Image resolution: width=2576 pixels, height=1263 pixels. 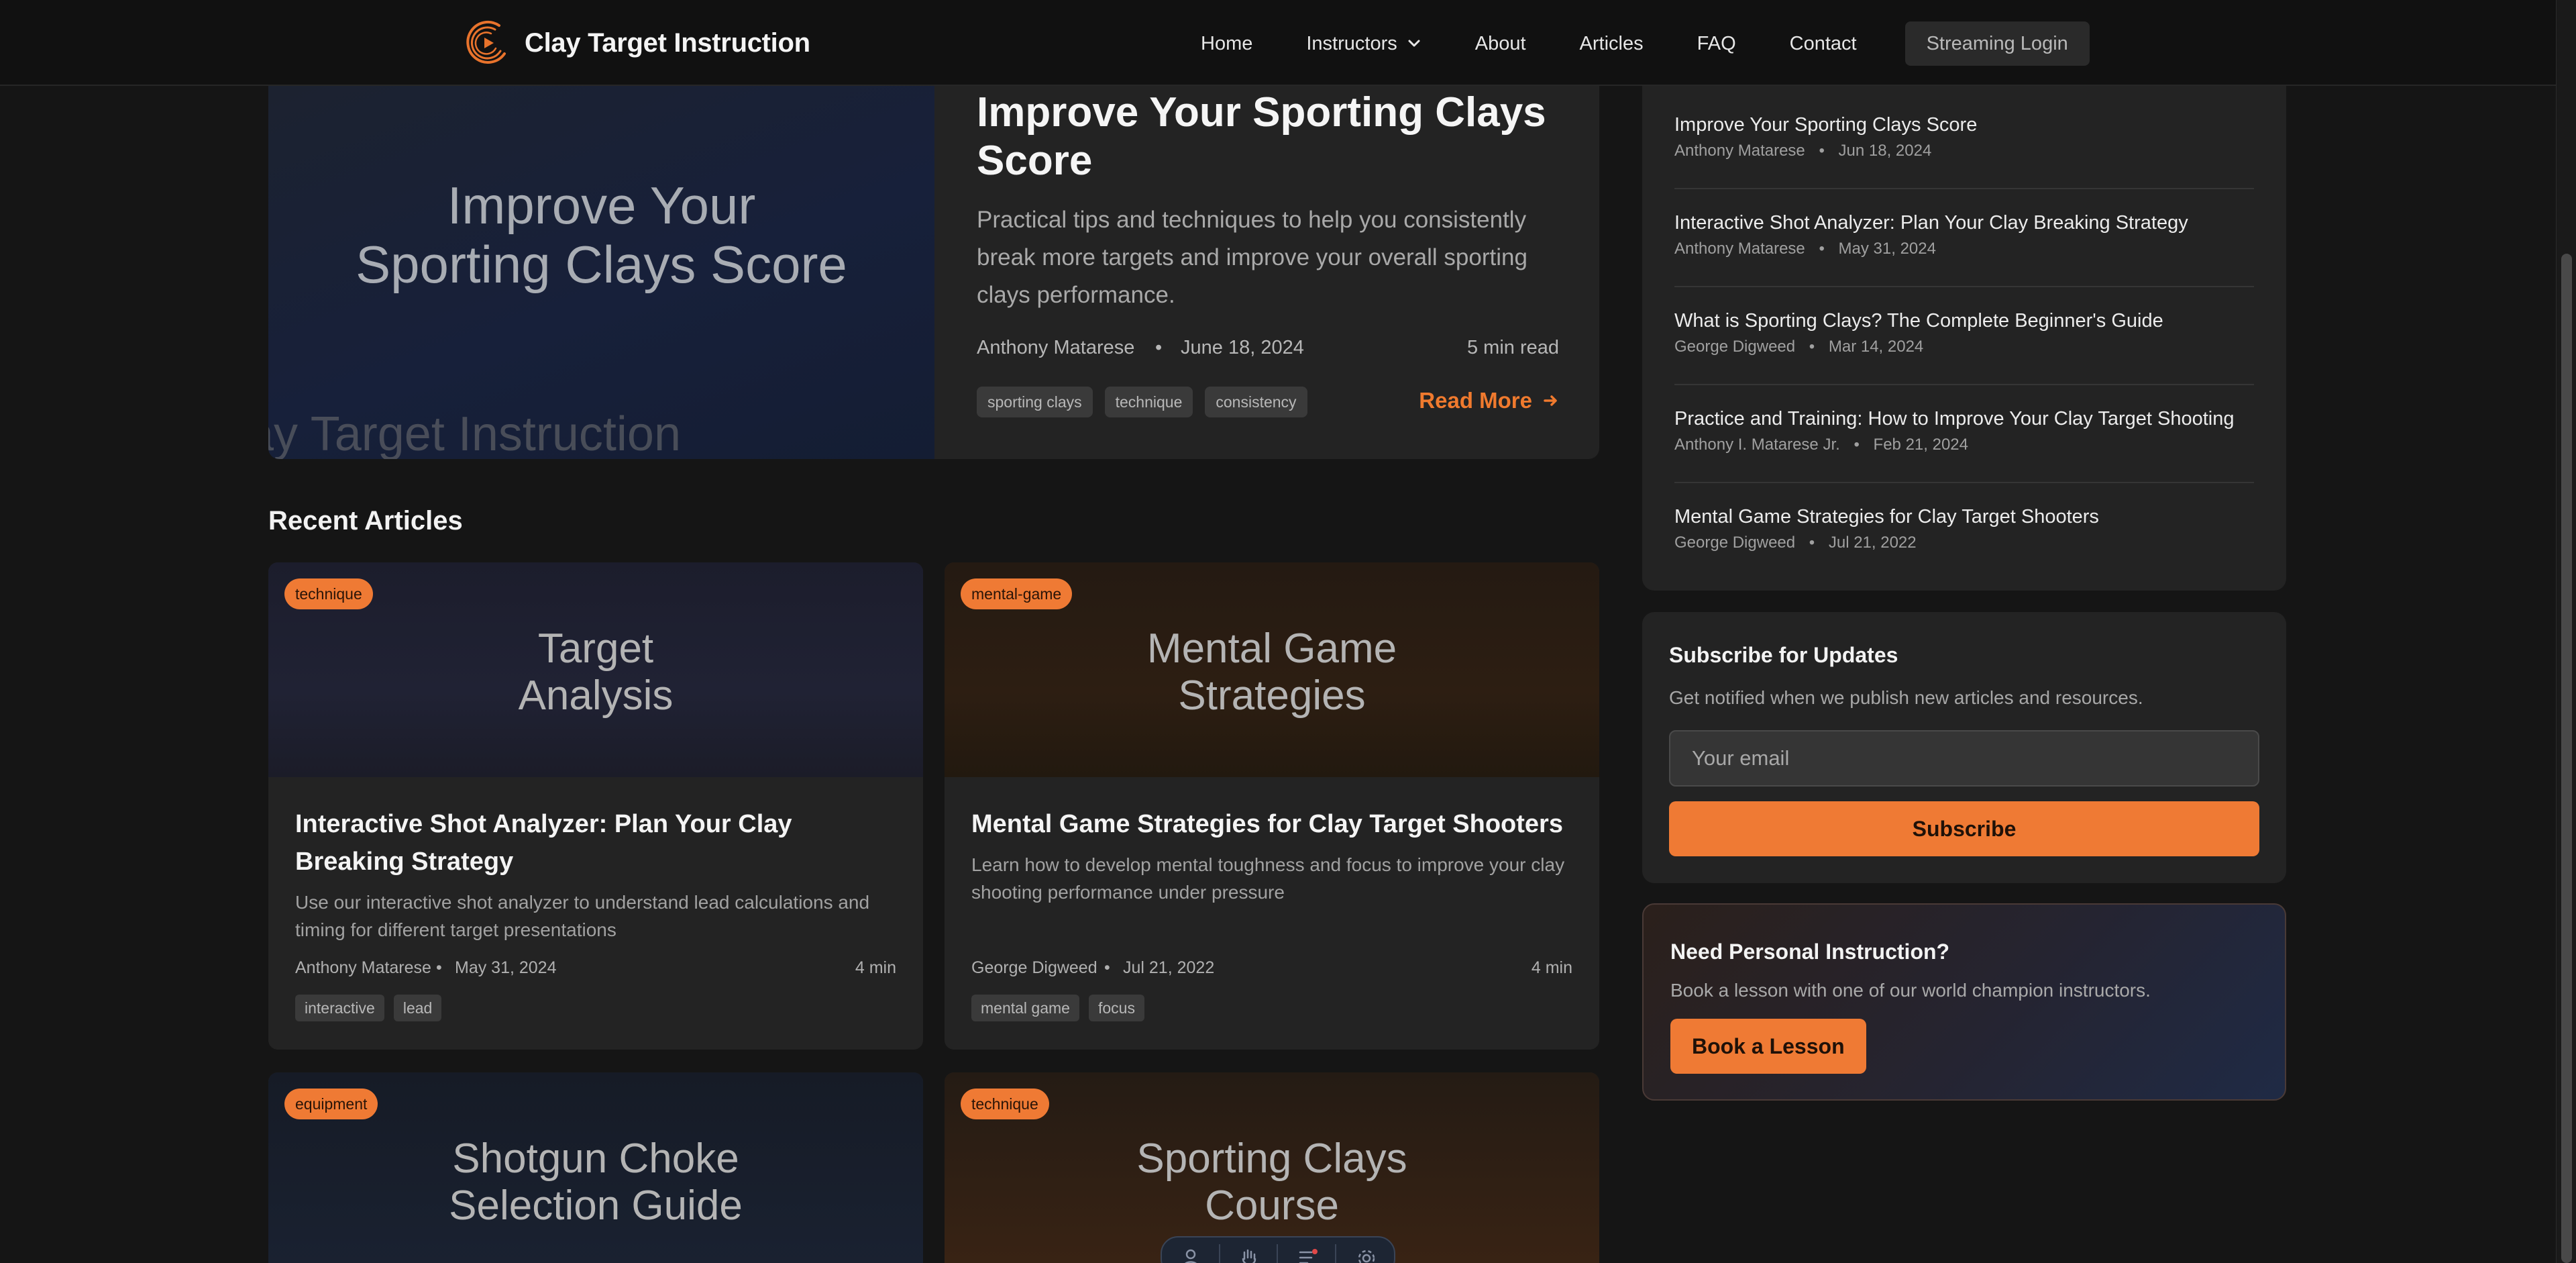 I want to click on card-meta: George Digweed • Jul 21, 2022 4 min, so click(x=1271, y=970).